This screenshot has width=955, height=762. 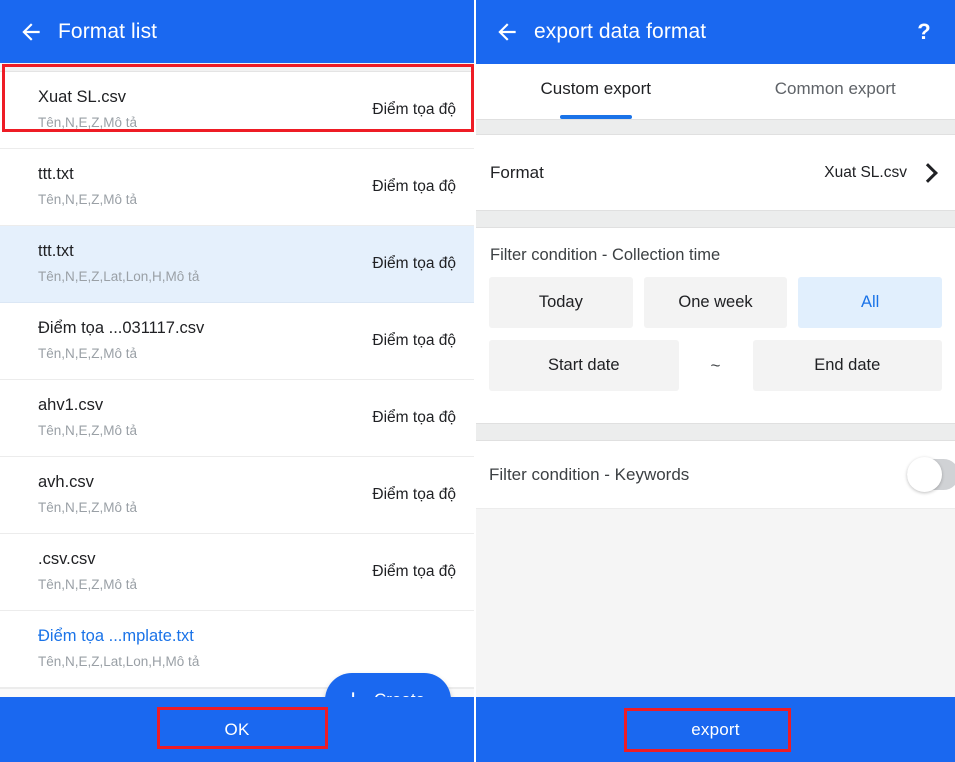 What do you see at coordinates (67, 559) in the screenshot?
I see `row-file-name: .csv.csv` at bounding box center [67, 559].